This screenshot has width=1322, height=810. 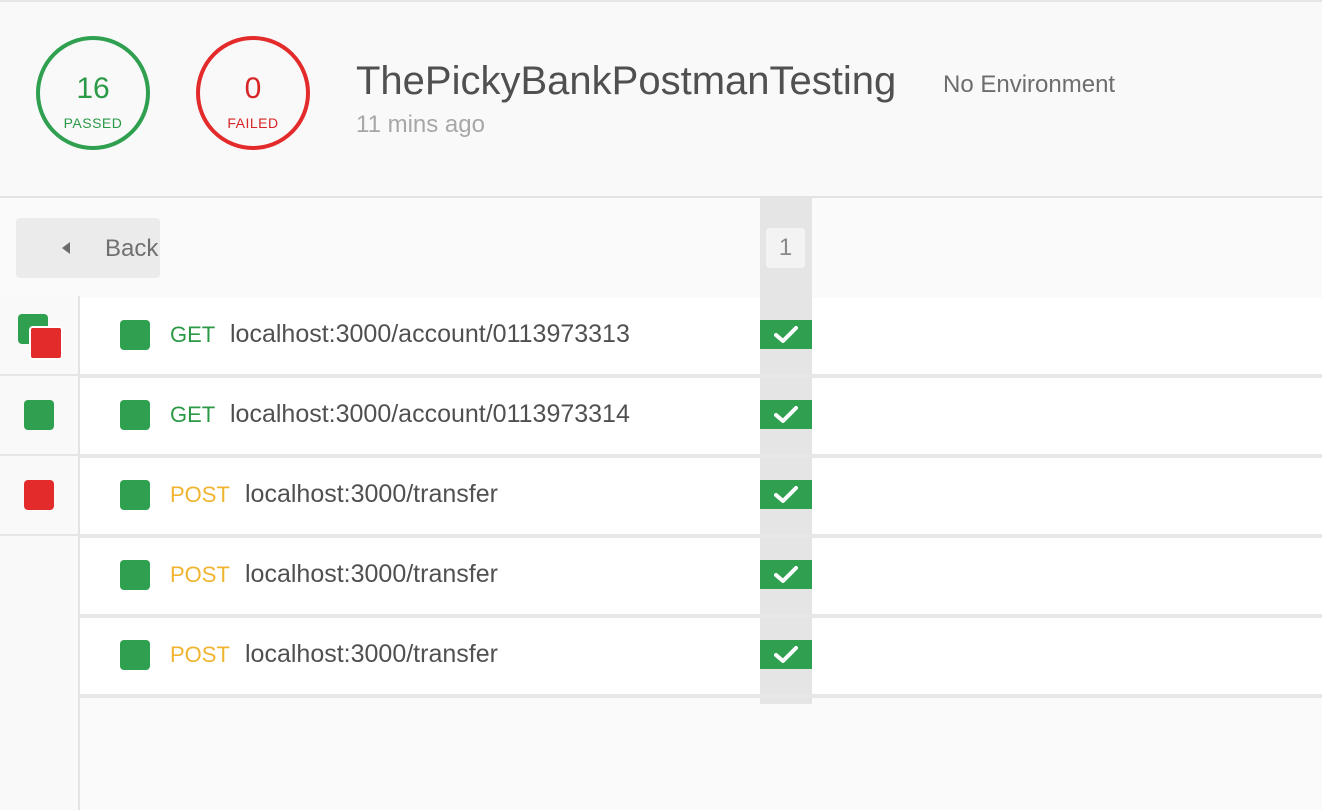 I want to click on passed-count-badge: 16 PASSED, so click(x=93, y=93).